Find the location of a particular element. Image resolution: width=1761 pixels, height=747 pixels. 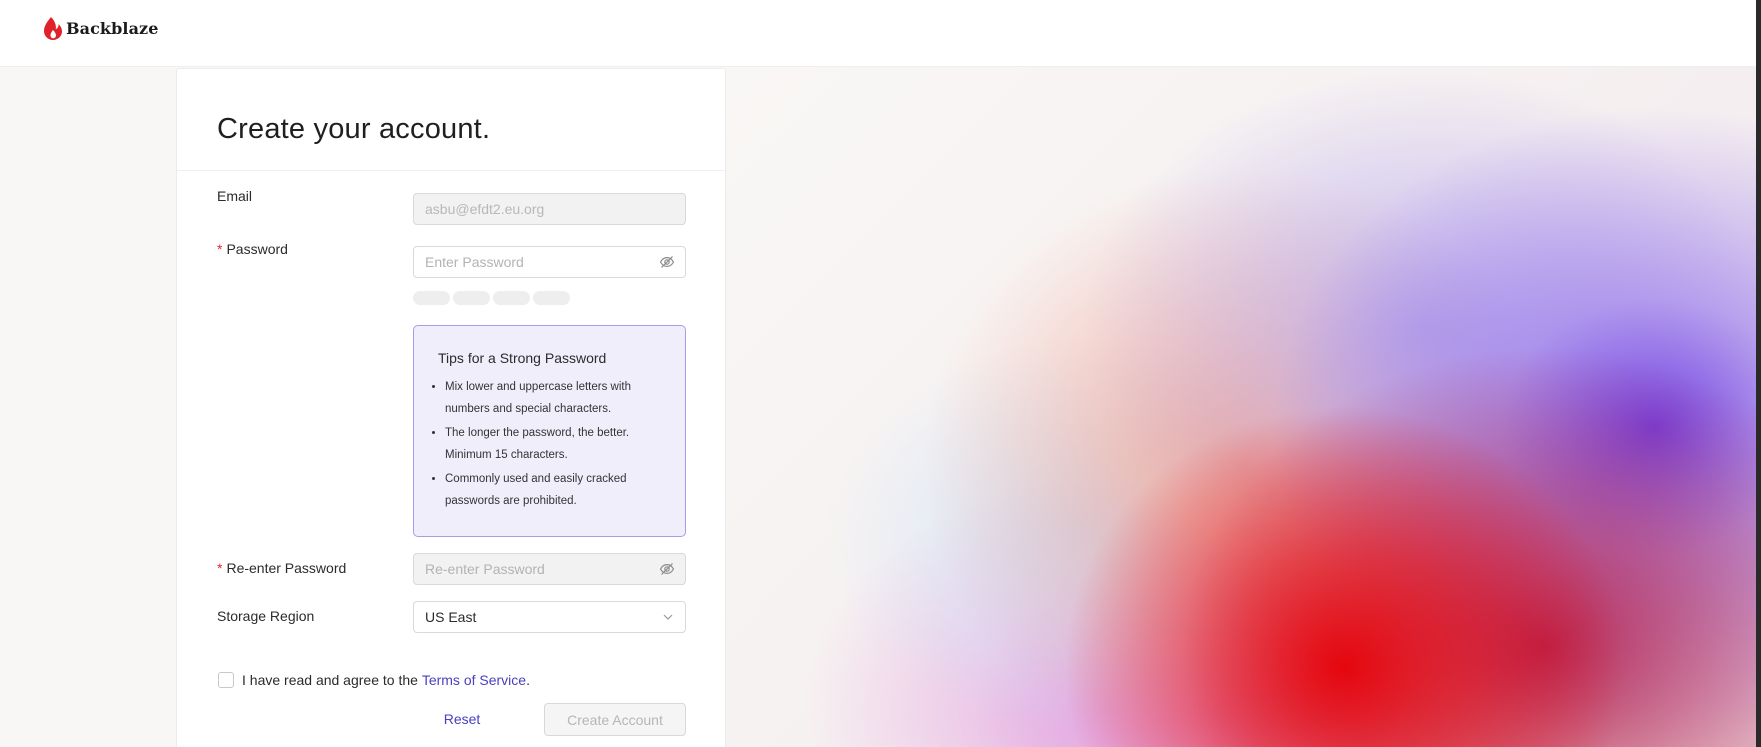

storage-region-value: US East is located at coordinates (451, 617).